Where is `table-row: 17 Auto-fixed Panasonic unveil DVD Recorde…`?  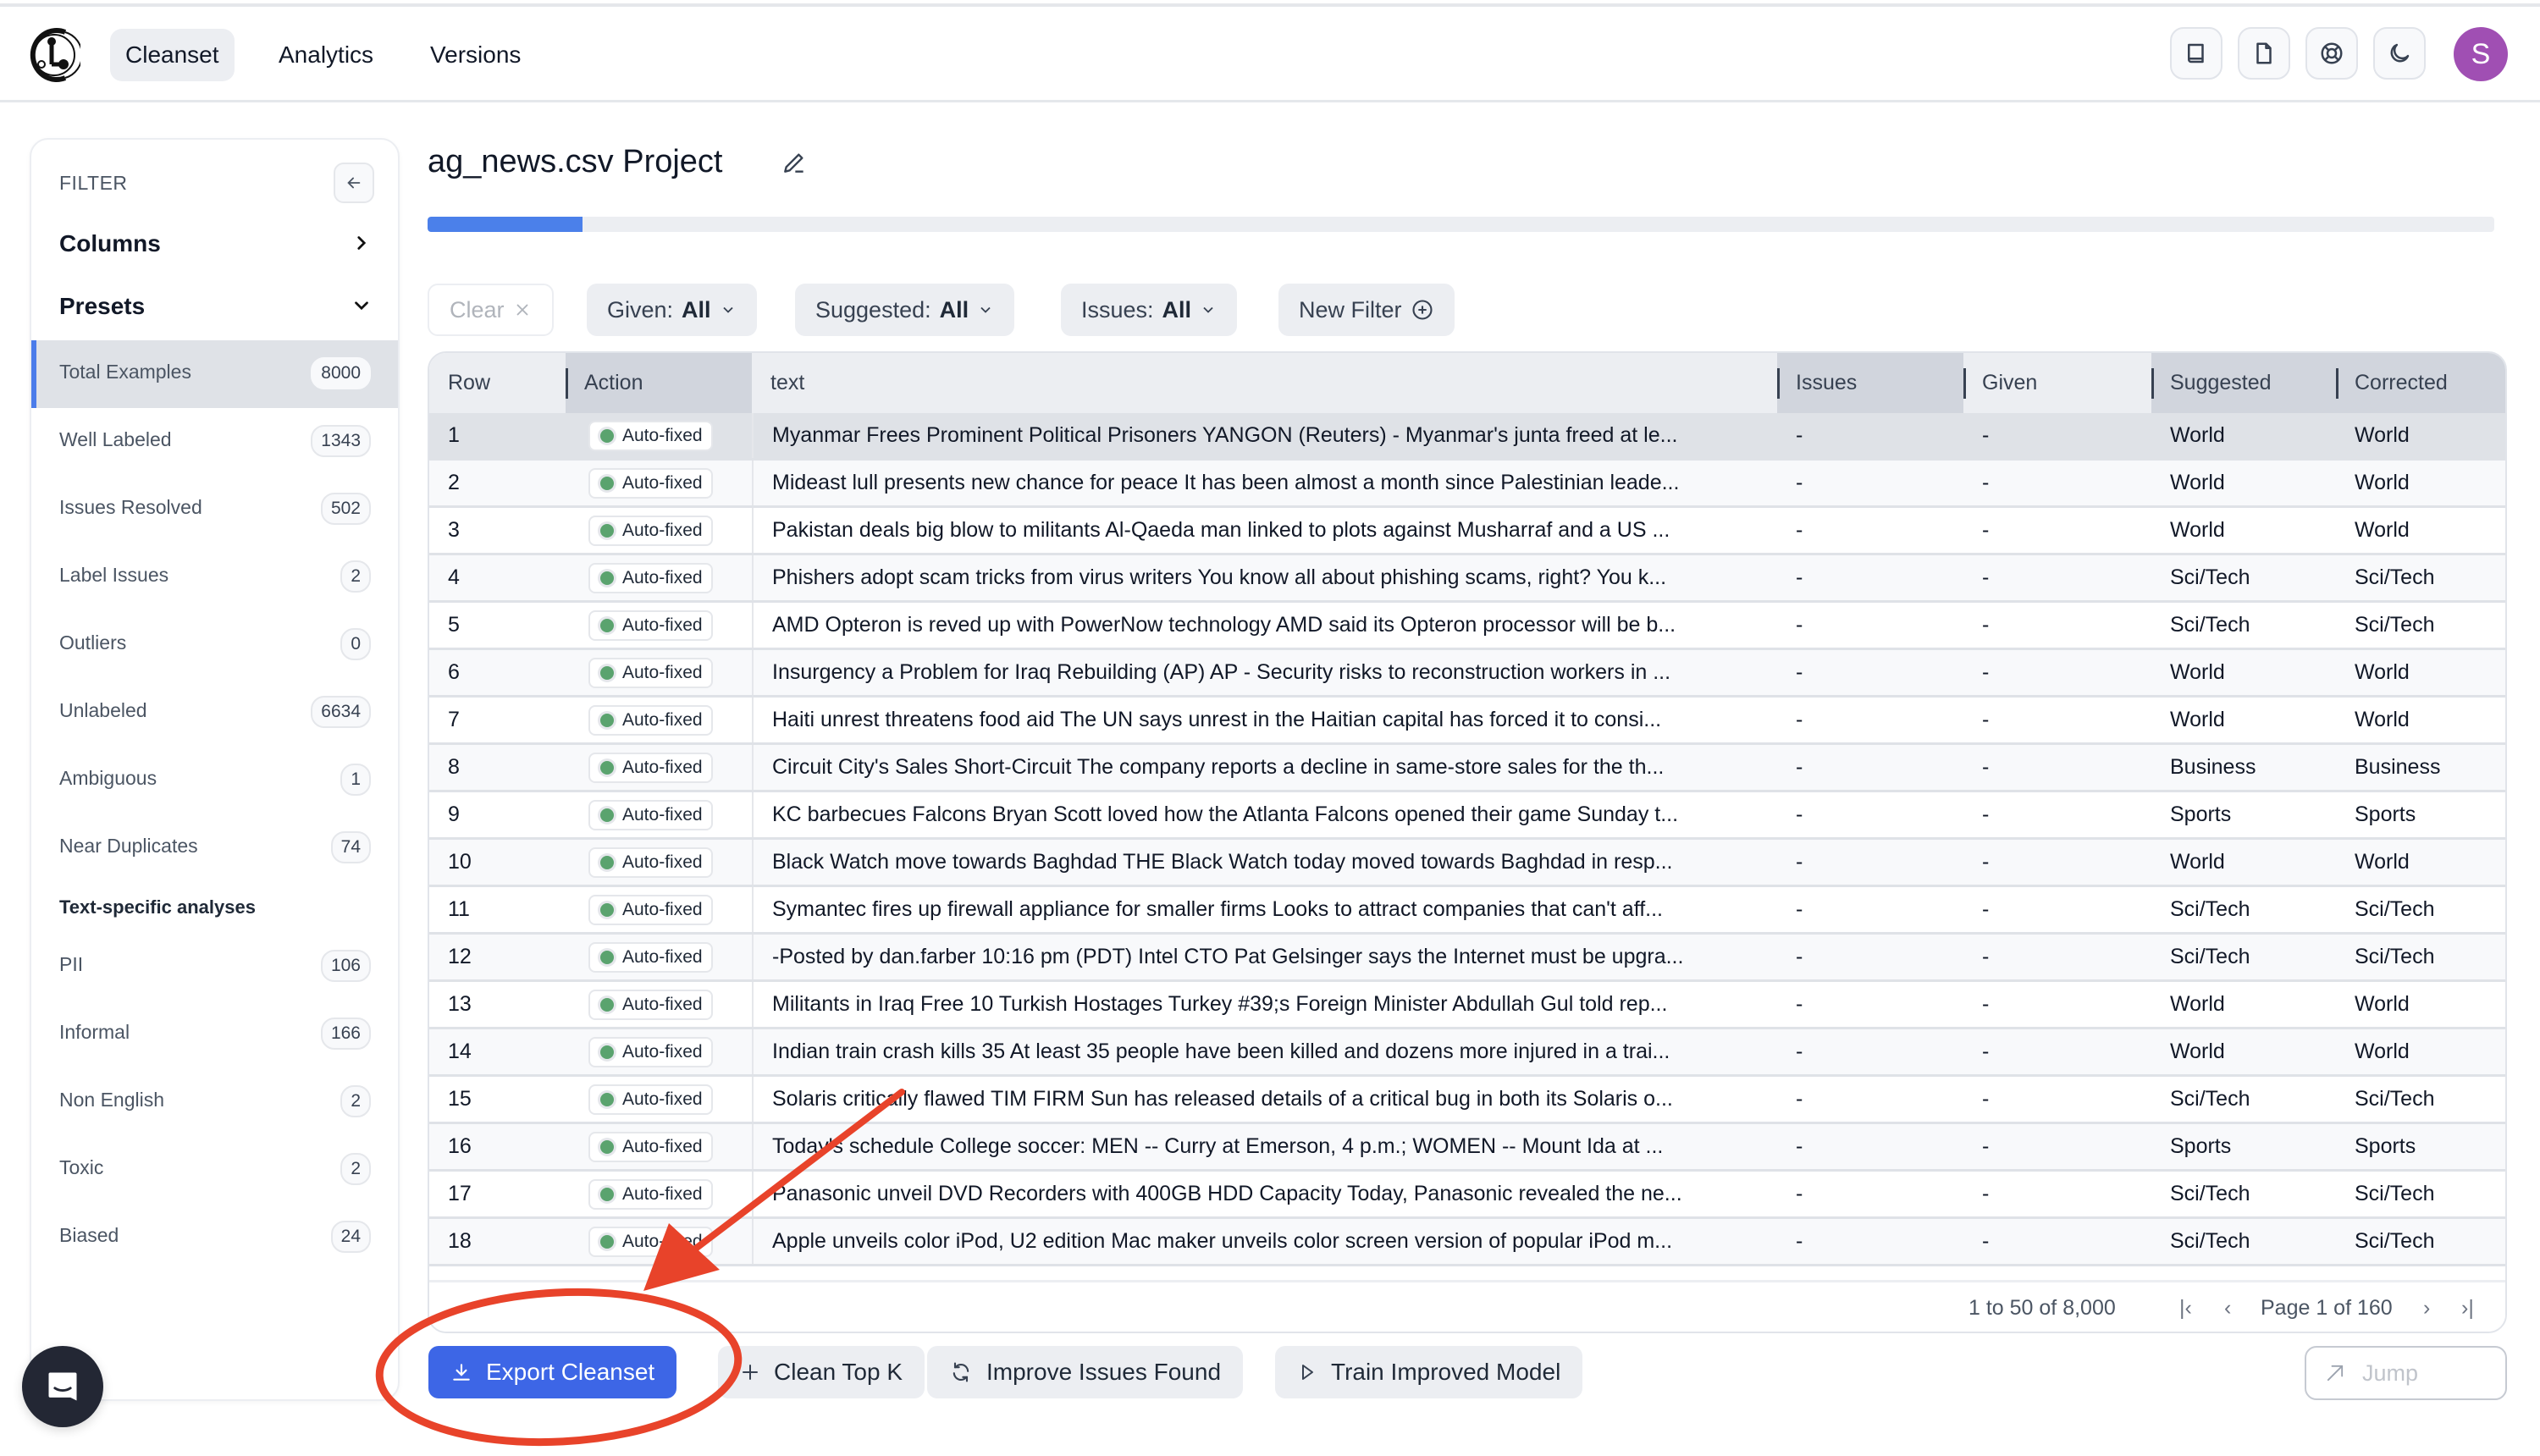 table-row: 17 Auto-fixed Panasonic unveil DVD Recorde… is located at coordinates (1467, 1195).